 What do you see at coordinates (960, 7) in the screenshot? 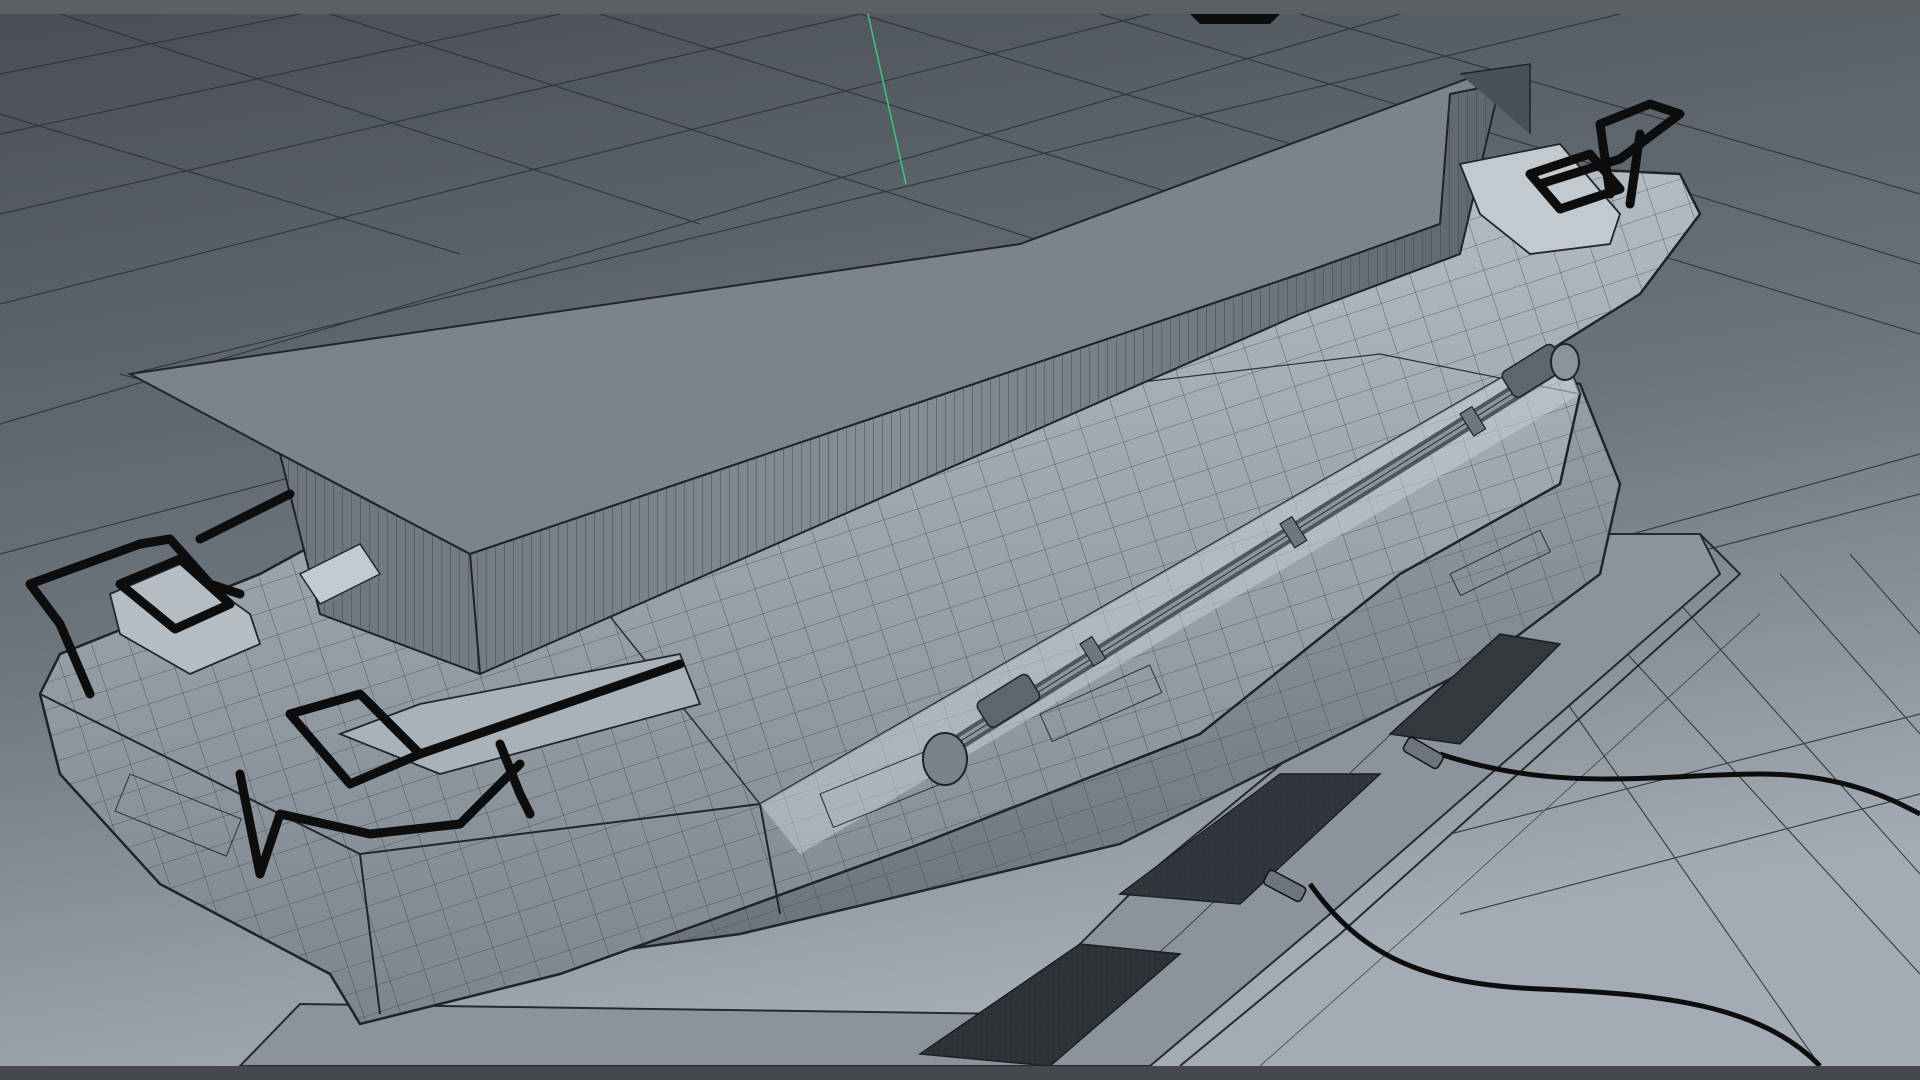
I see `viewport-top-border` at bounding box center [960, 7].